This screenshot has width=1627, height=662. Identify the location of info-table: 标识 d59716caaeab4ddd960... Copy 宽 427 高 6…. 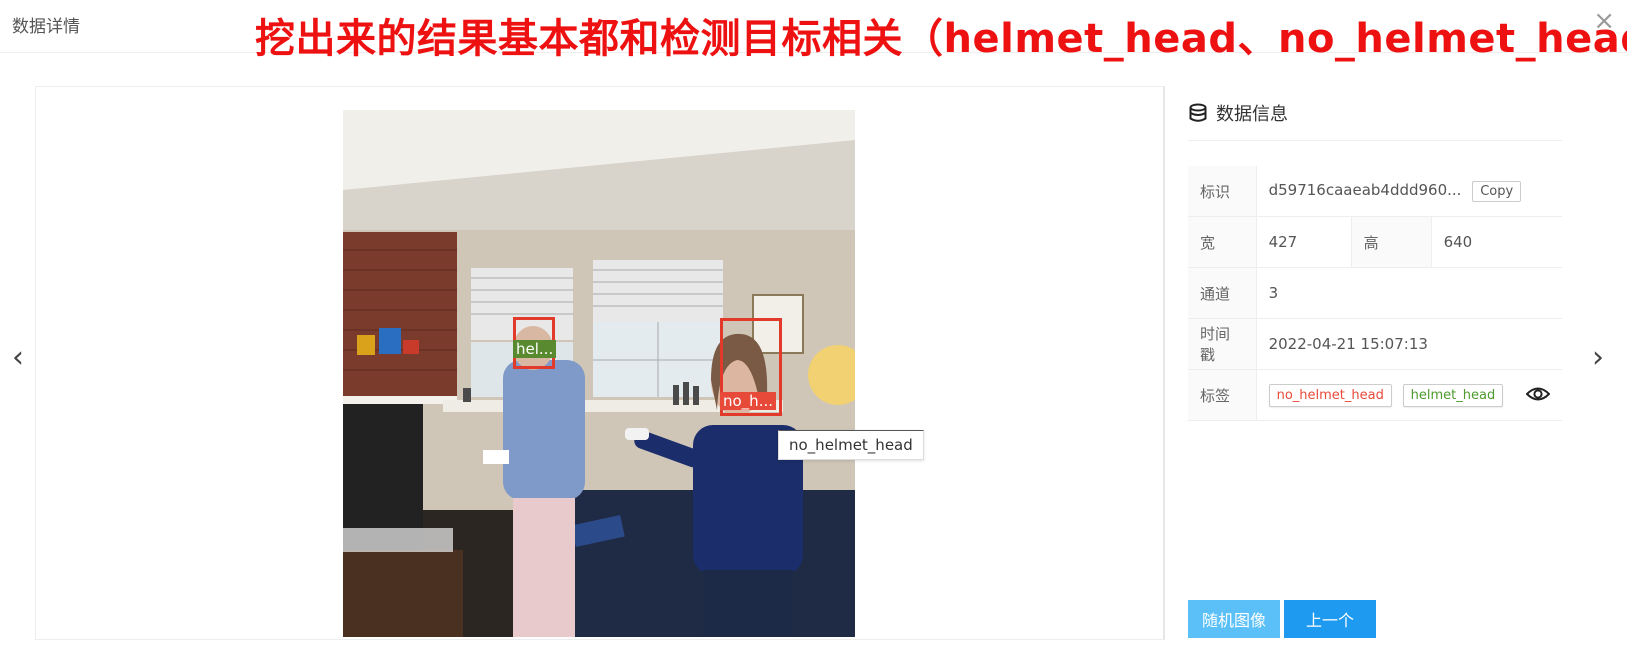
(1375, 293).